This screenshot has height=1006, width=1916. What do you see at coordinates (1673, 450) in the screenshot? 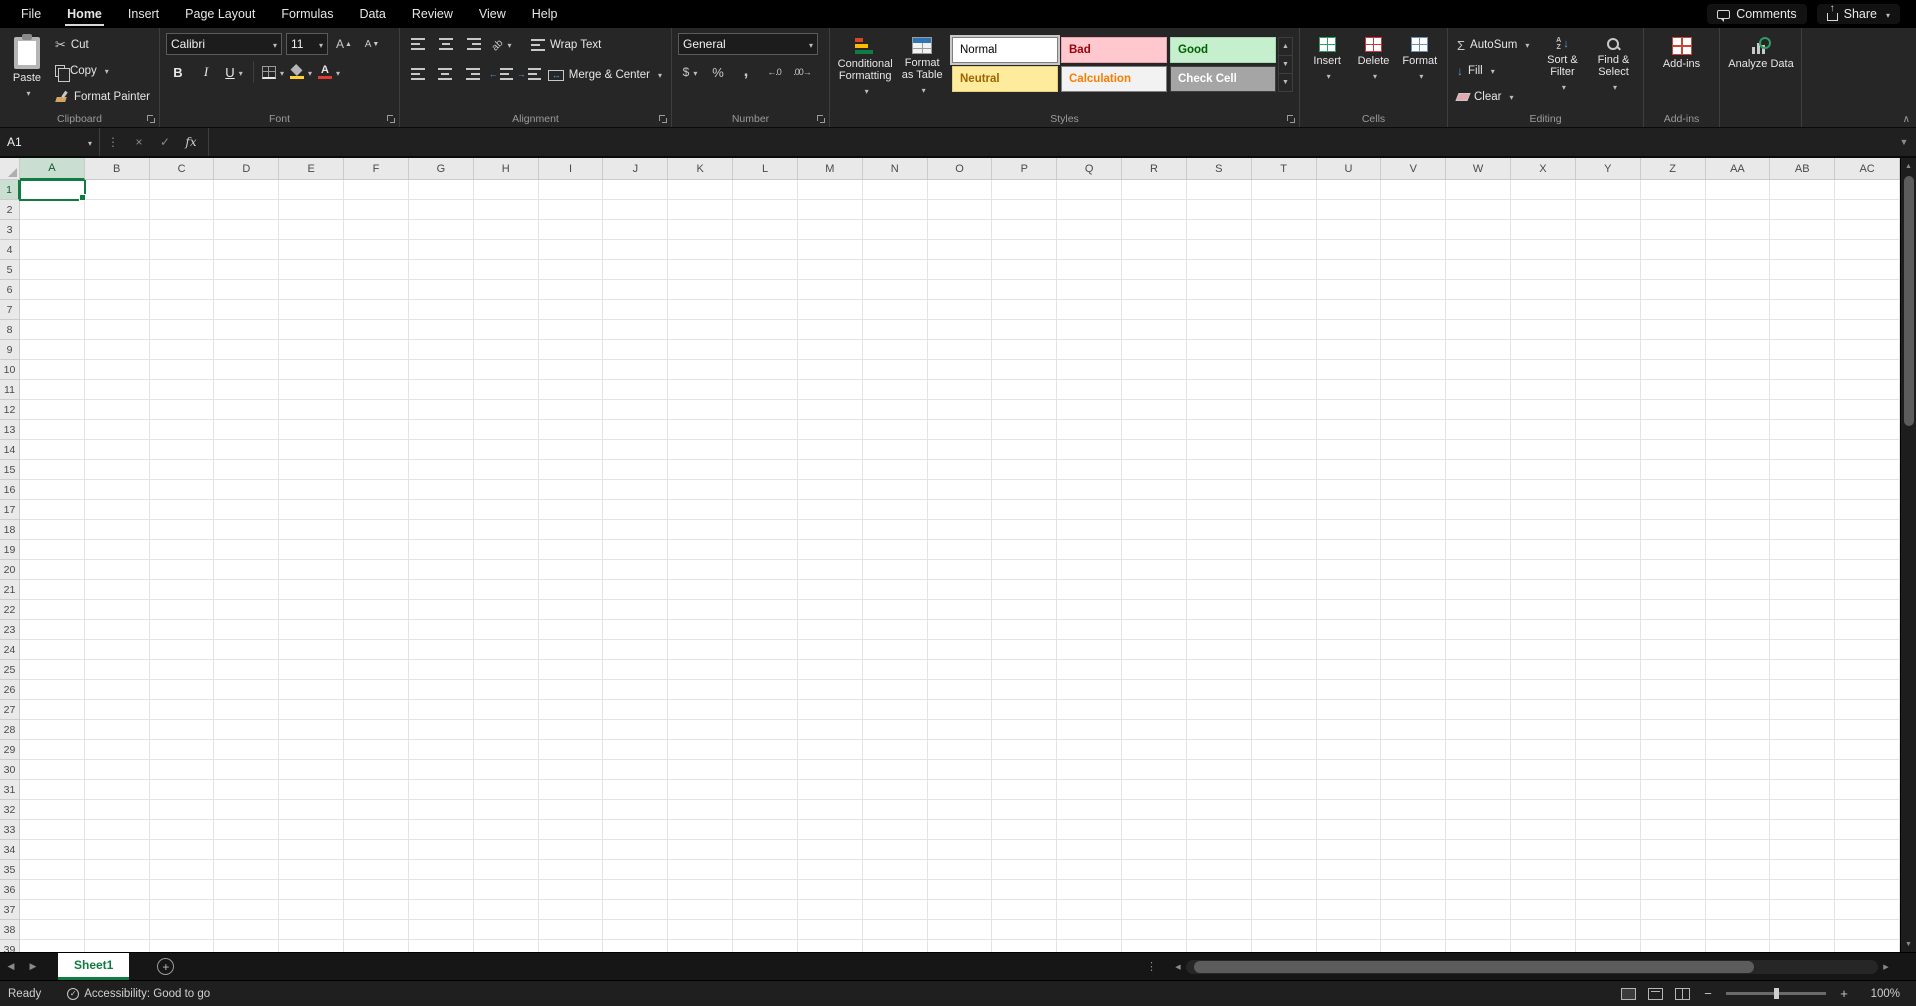
I see `cell-z14` at bounding box center [1673, 450].